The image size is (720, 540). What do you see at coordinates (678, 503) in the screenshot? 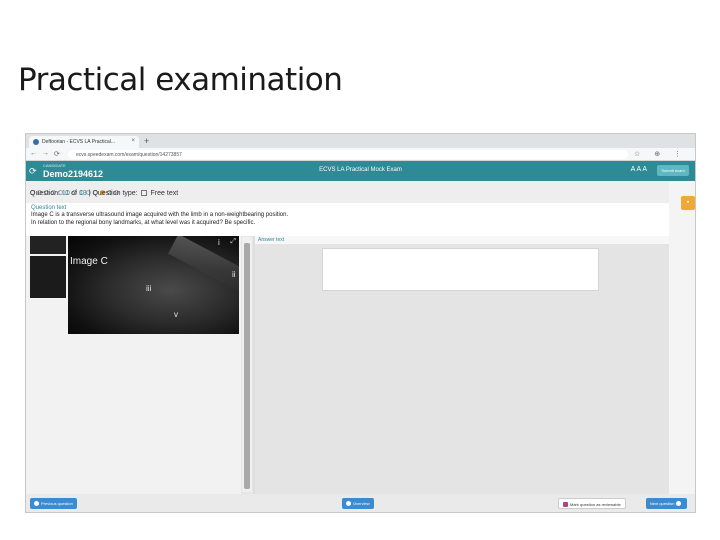
I see `arrow-right-icon` at bounding box center [678, 503].